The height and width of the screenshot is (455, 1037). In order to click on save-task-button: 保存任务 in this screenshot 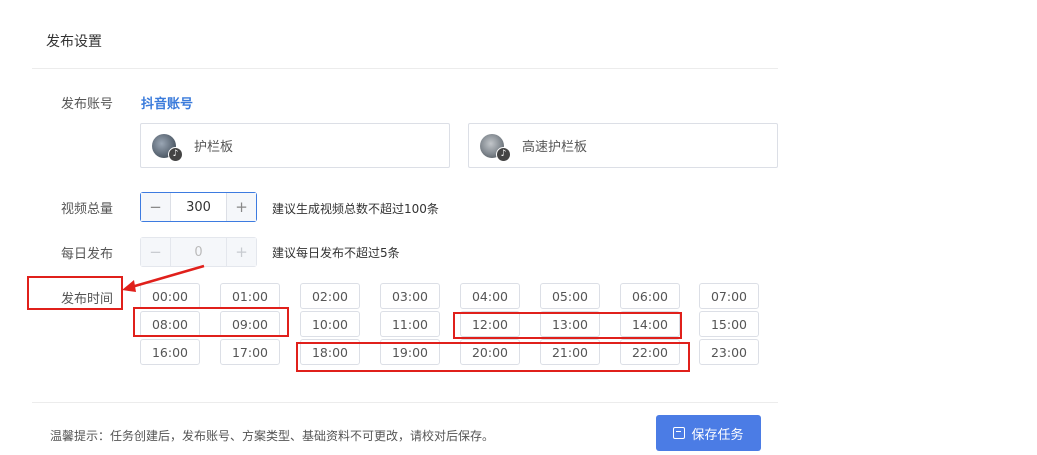, I will do `click(708, 433)`.